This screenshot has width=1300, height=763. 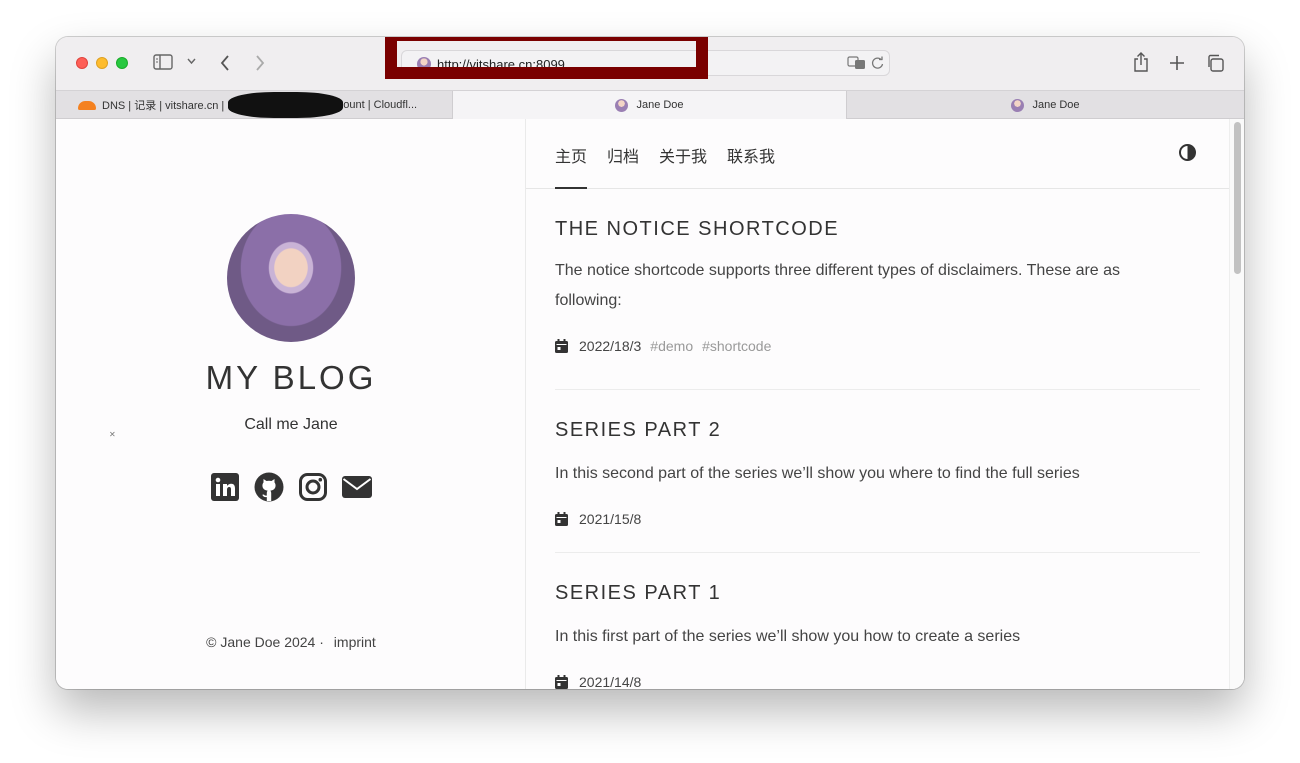 What do you see at coordinates (225, 63) in the screenshot?
I see `back-arrow-icon` at bounding box center [225, 63].